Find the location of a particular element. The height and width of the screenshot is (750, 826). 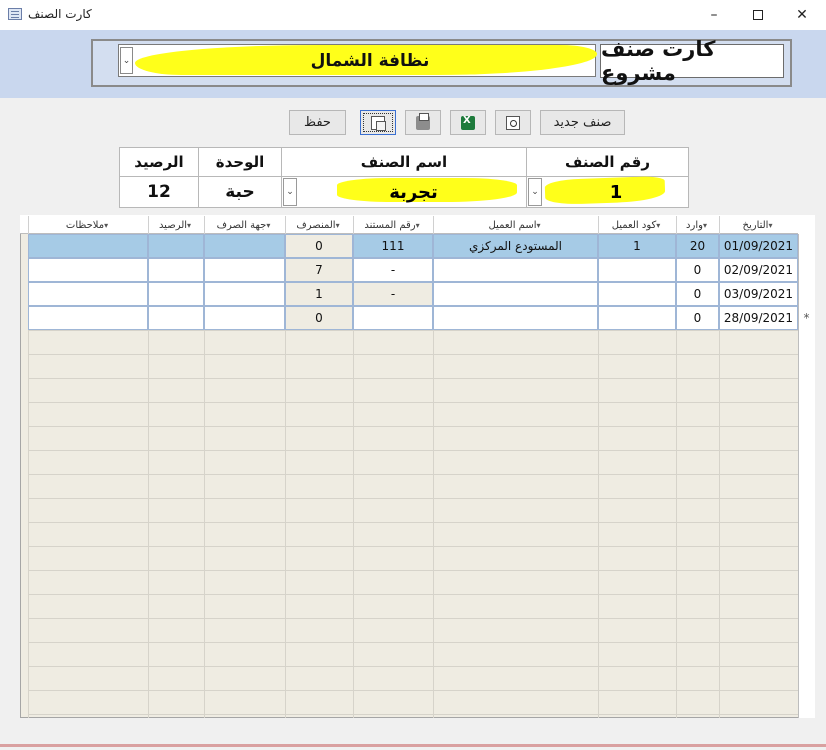

cell-date: 02/09/2021 is located at coordinates (758, 270).